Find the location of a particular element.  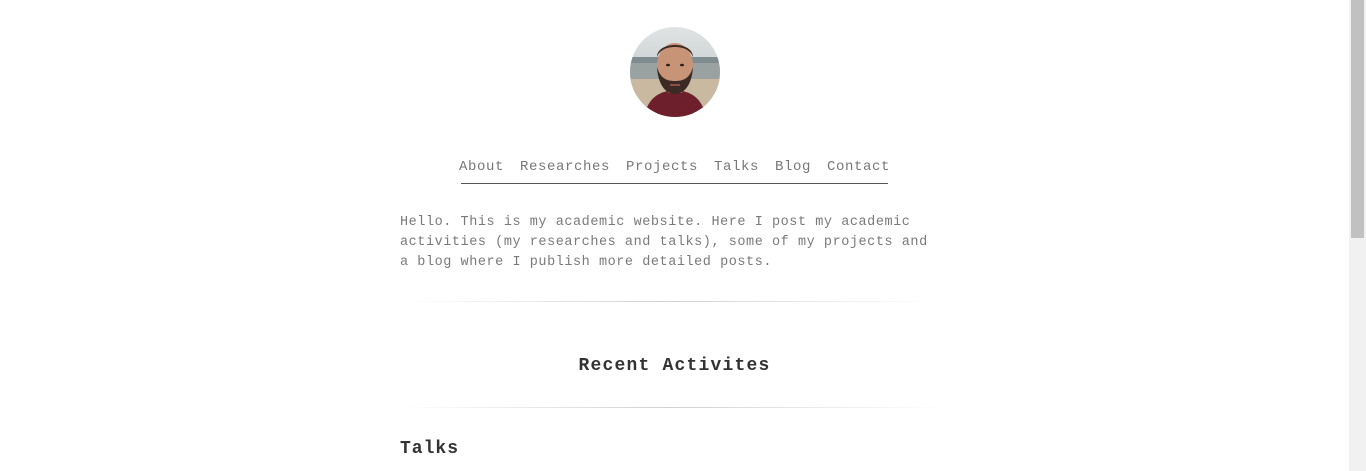

nav-item-blog: Blog is located at coordinates (793, 167).